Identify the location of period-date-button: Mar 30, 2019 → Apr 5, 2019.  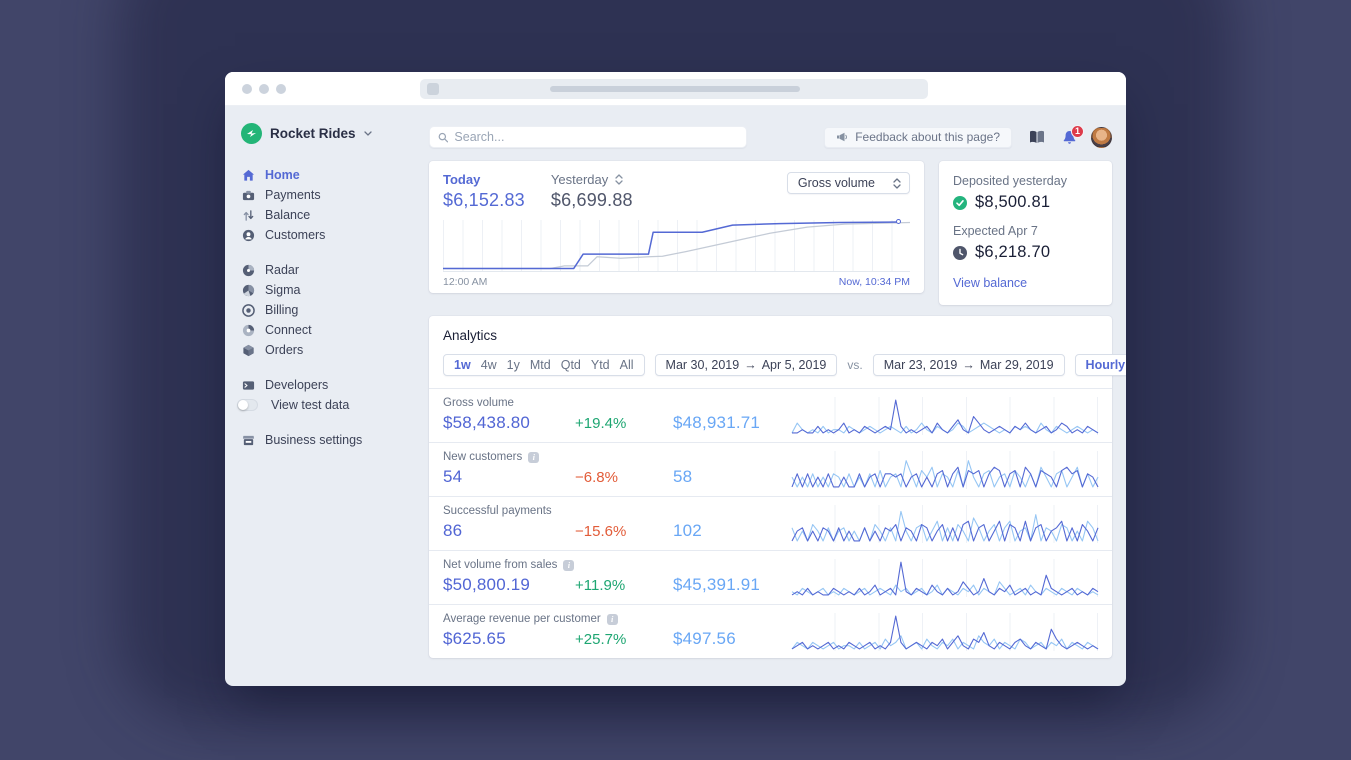
(746, 365).